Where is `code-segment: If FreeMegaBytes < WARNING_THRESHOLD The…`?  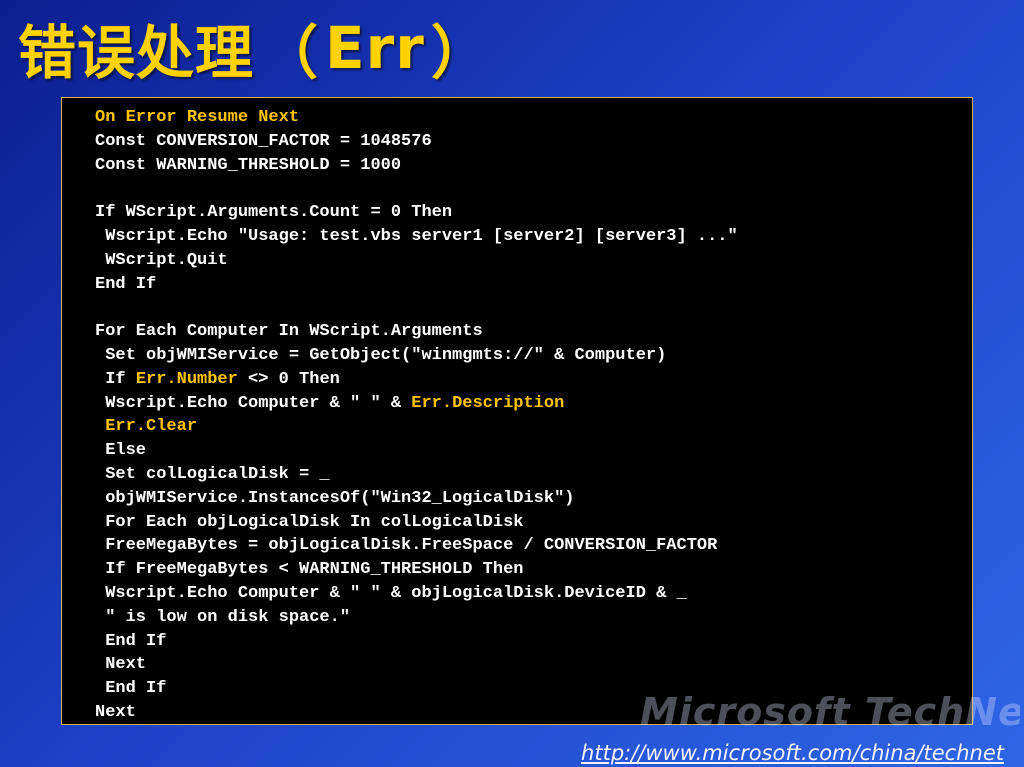 code-segment: If FreeMegaBytes < WARNING_THRESHOLD The… is located at coordinates (309, 570).